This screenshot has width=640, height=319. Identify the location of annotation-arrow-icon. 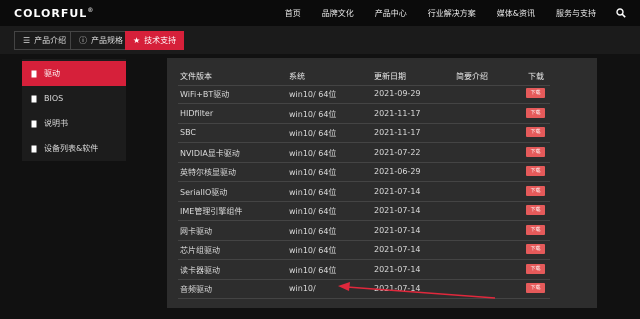
(417, 290).